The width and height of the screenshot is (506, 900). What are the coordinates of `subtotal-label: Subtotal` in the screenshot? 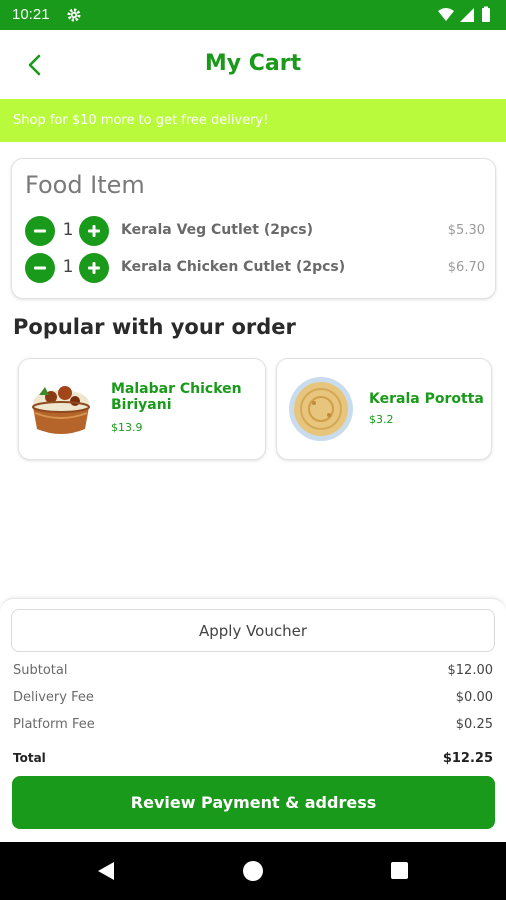 It's located at (40, 670).